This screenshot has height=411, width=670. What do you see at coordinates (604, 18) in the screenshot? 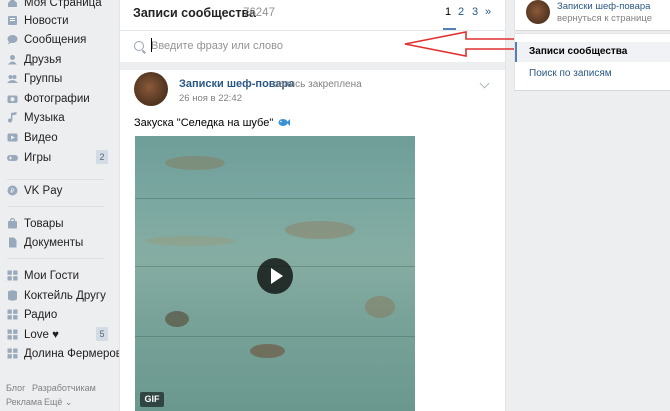
I see `back-to-page-link: вернуться к странице` at bounding box center [604, 18].